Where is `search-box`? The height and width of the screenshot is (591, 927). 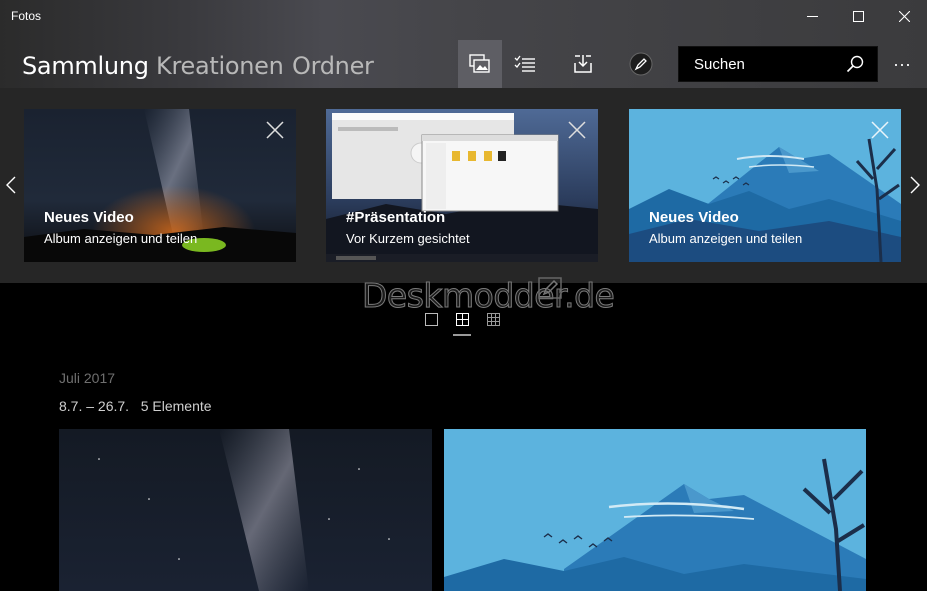
search-box is located at coordinates (778, 64).